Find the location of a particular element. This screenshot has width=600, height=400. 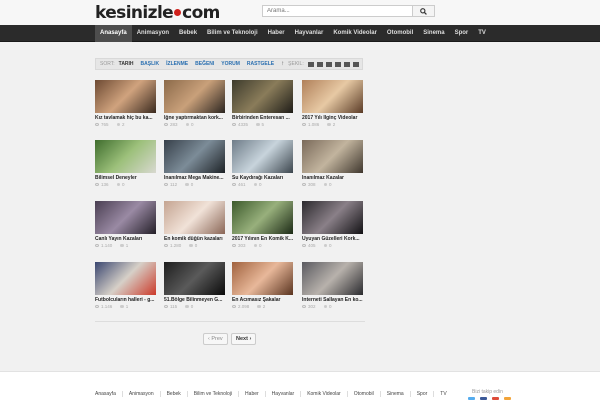

view-list-icon is located at coordinates (328, 64).